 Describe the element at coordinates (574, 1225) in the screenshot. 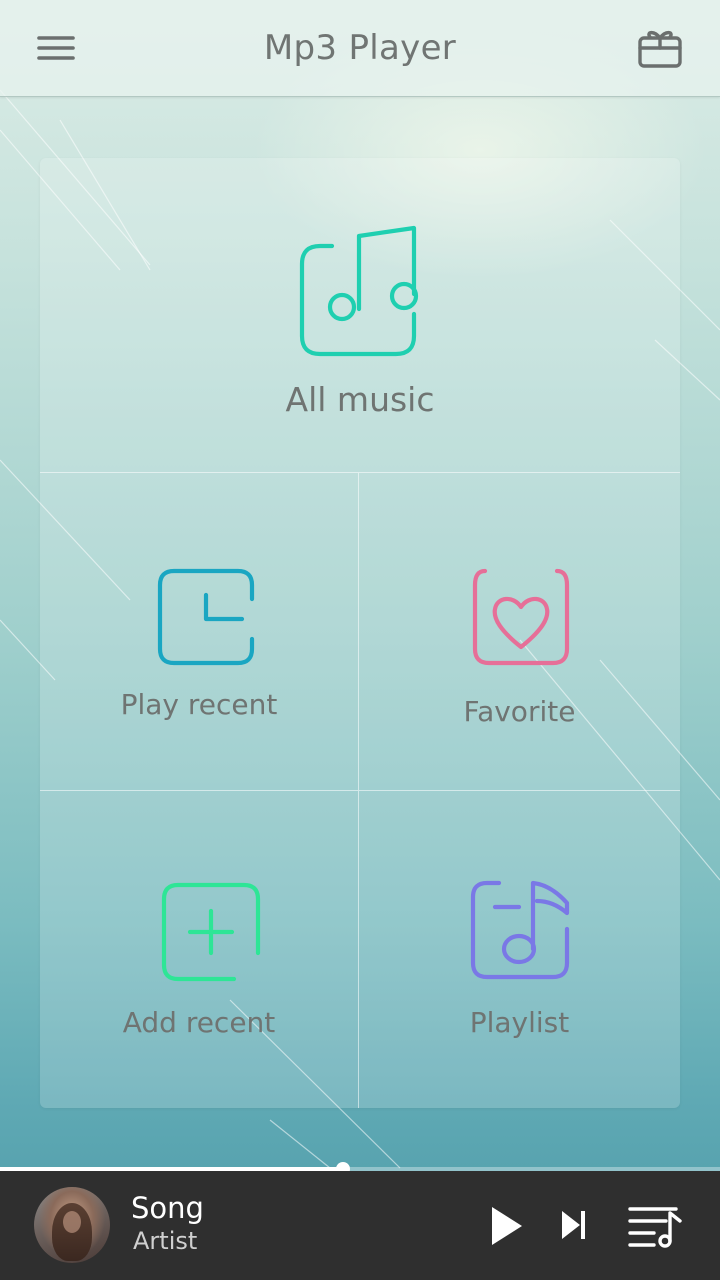

I see `skip-next-icon` at that location.